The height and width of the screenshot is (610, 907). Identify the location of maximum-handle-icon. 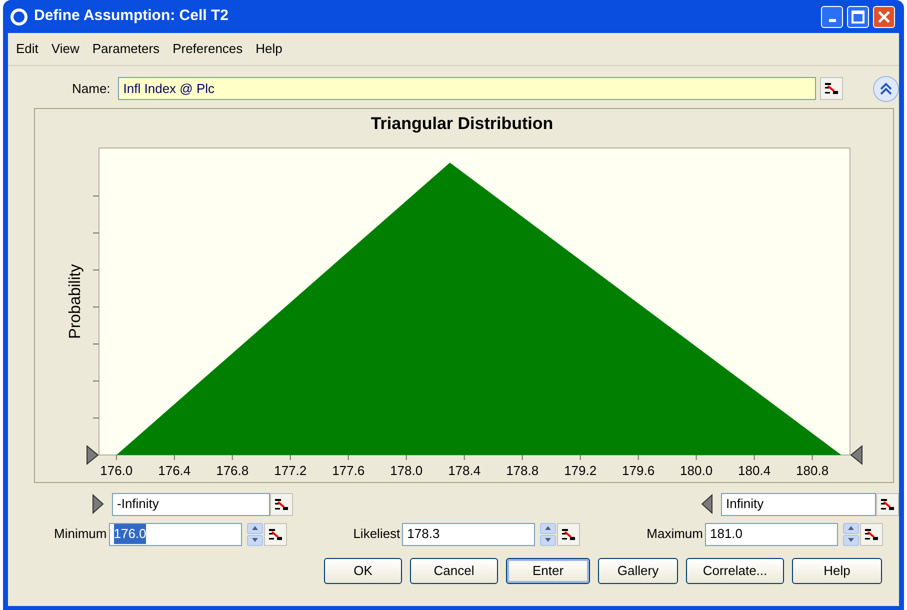
(856, 454).